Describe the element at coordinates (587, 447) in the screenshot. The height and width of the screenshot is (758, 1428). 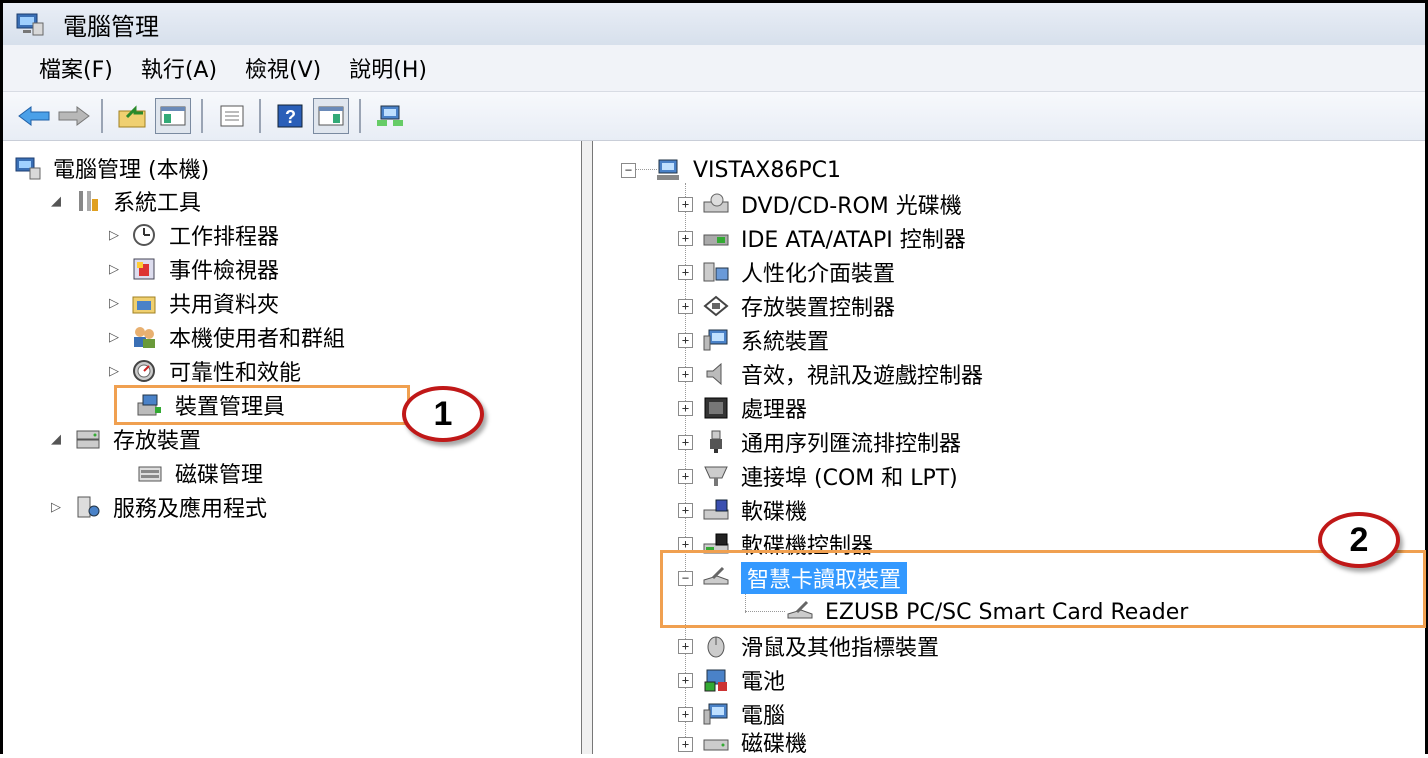
I see `pane-splitter` at that location.